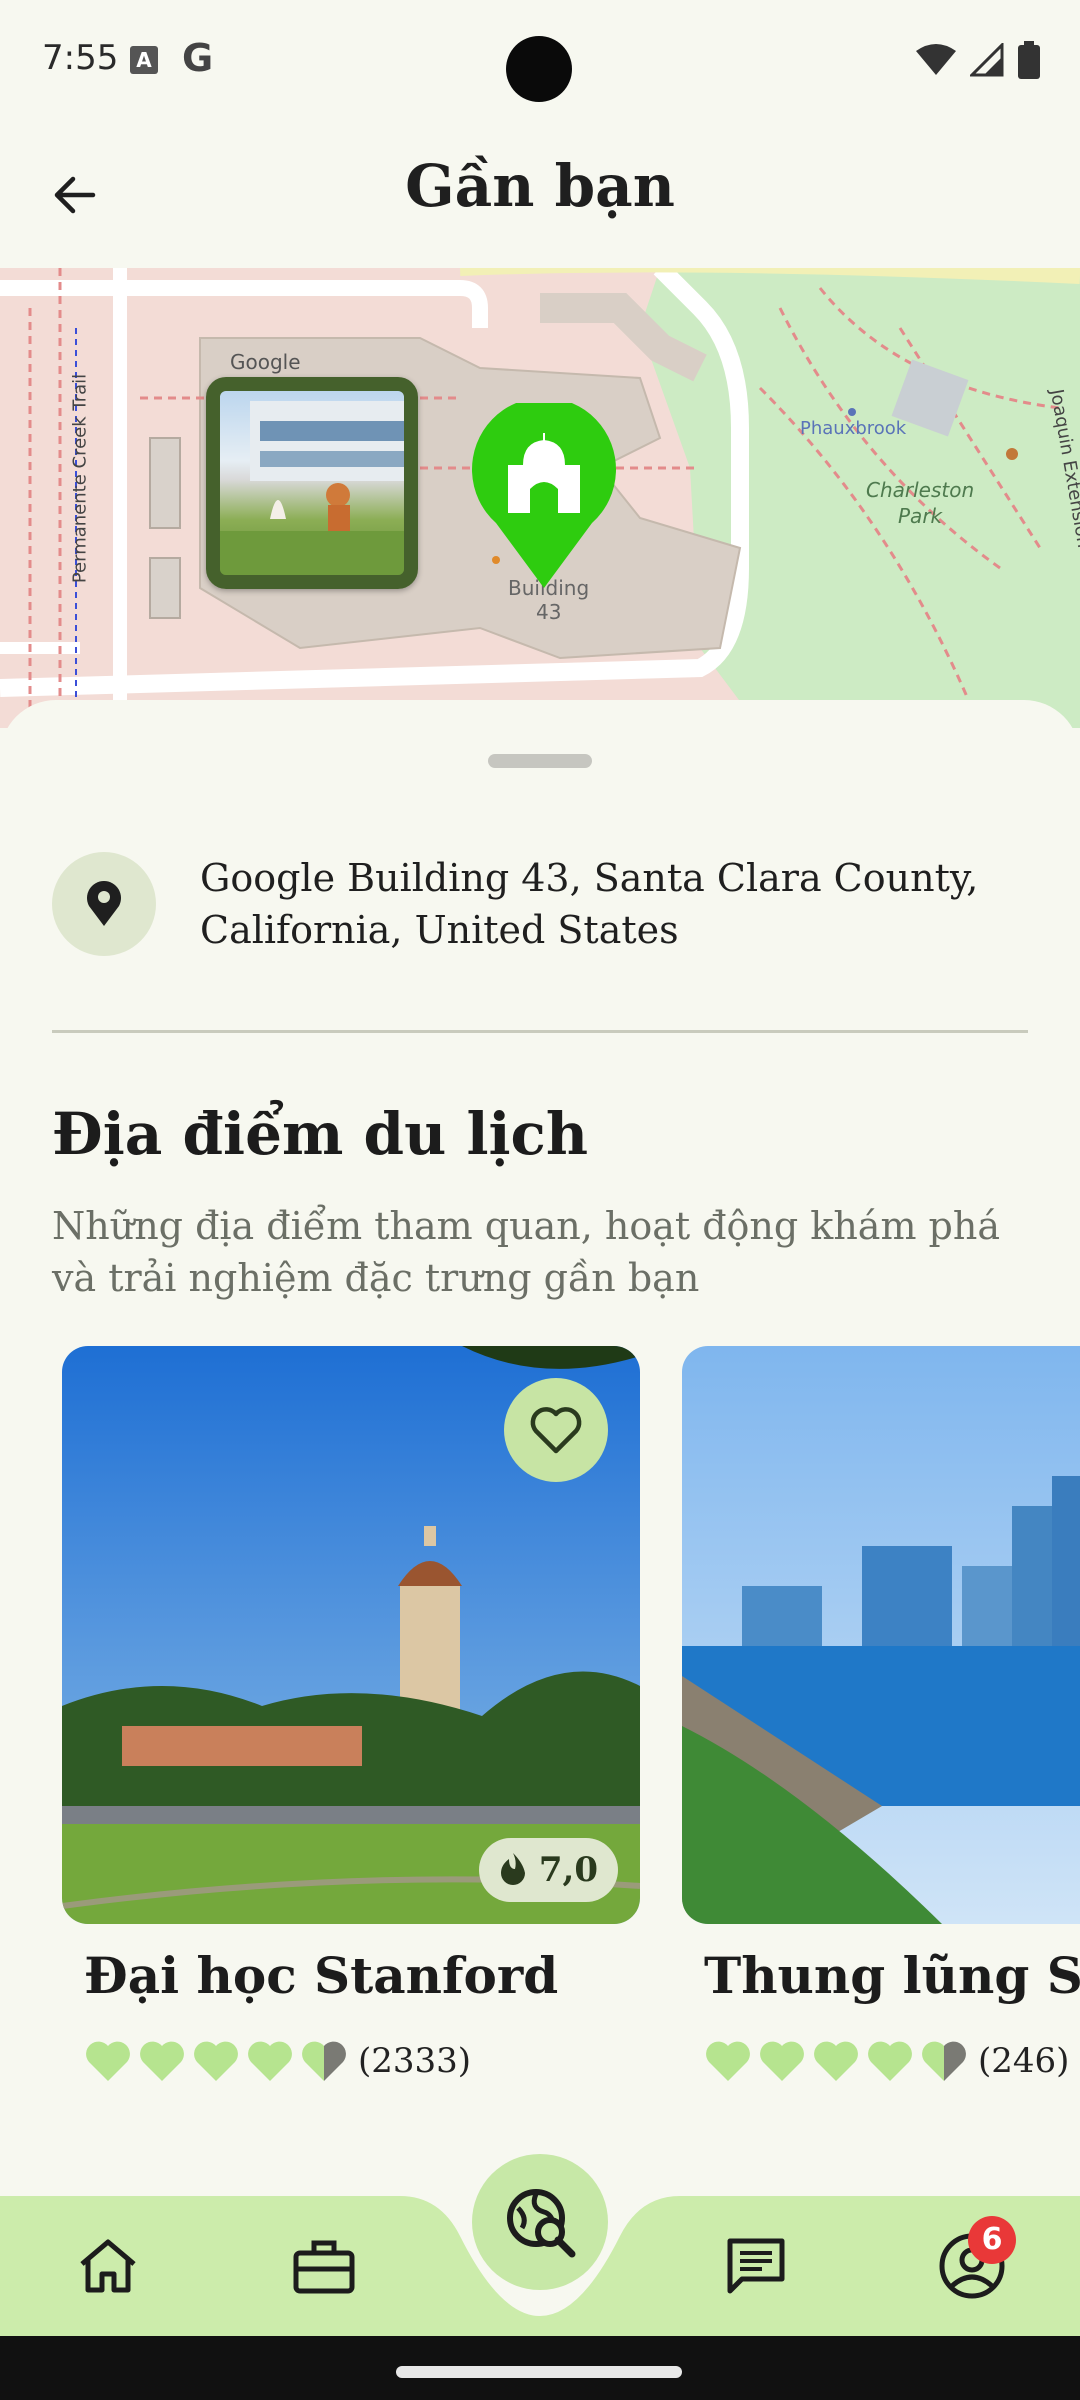 The image size is (1080, 2400). I want to click on attraction-card: Thung lũng Silicon (246), so click(881, 1716).